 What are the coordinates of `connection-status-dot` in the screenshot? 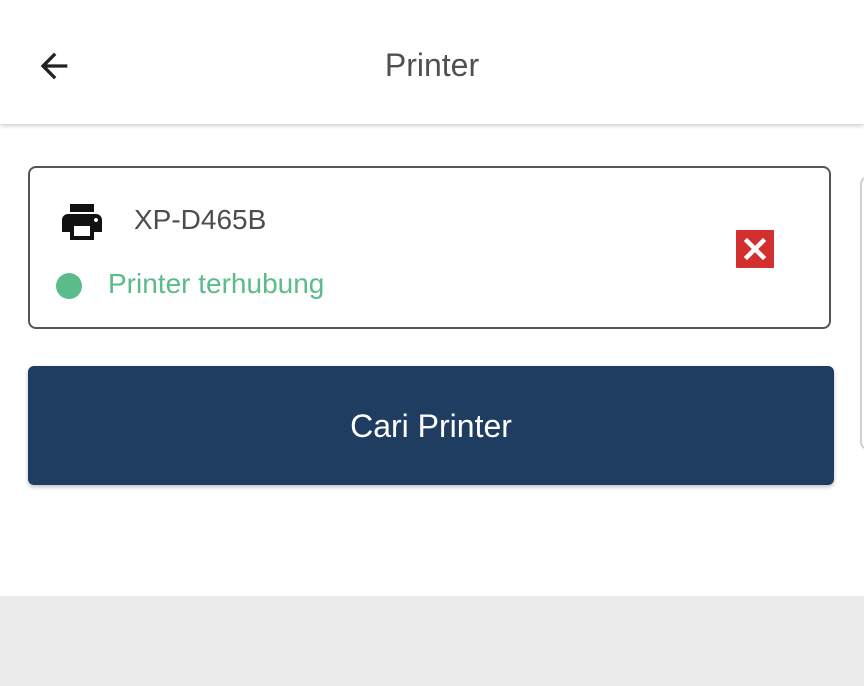 It's located at (69, 286).